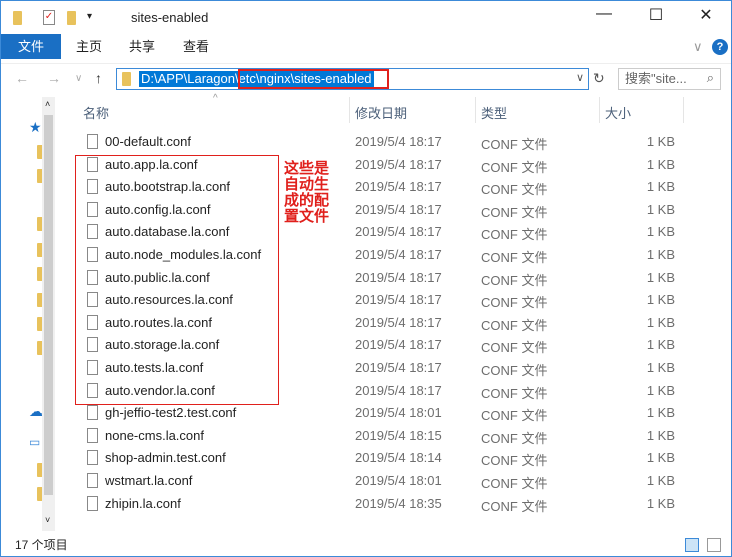 The image size is (732, 557). I want to click on file-date: 2019/5/4 18:35, so click(398, 503).